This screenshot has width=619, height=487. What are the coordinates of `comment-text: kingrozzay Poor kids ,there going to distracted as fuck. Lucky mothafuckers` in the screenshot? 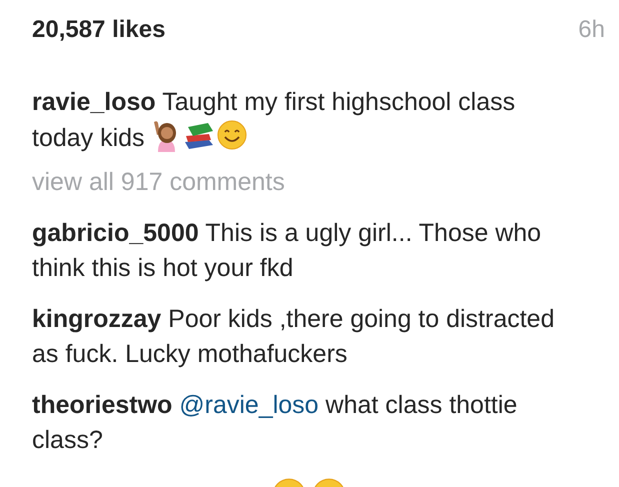 It's located at (294, 337).